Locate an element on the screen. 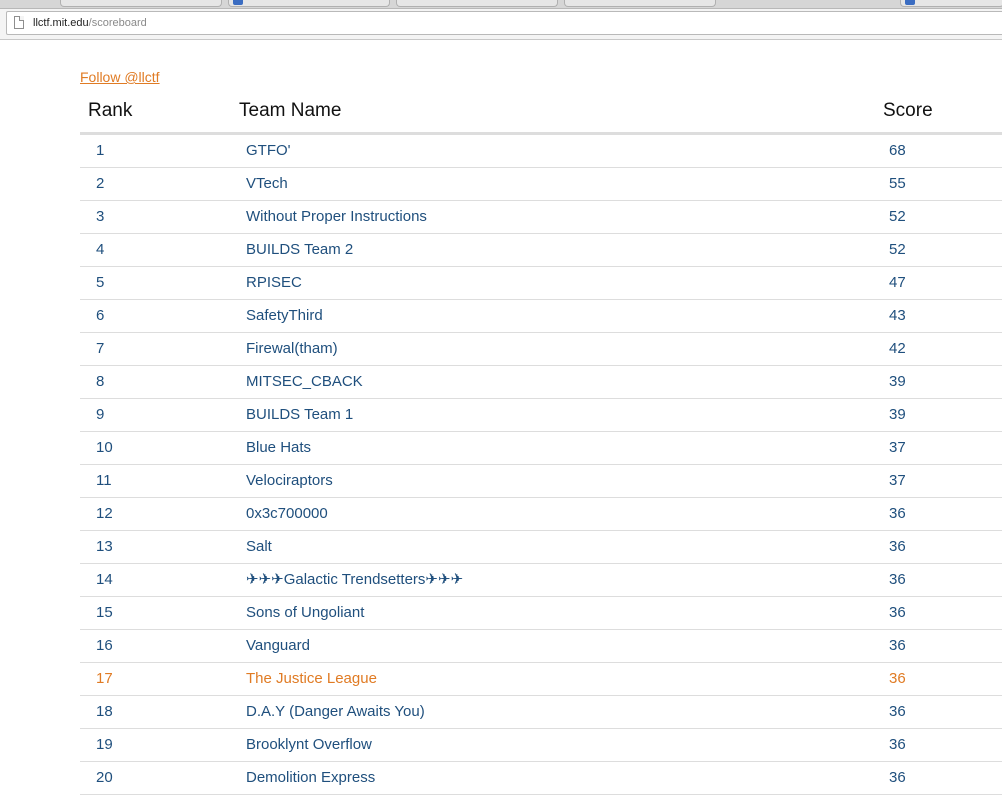 This screenshot has width=1002, height=795. team-name-link: Blue Hats is located at coordinates (278, 448).